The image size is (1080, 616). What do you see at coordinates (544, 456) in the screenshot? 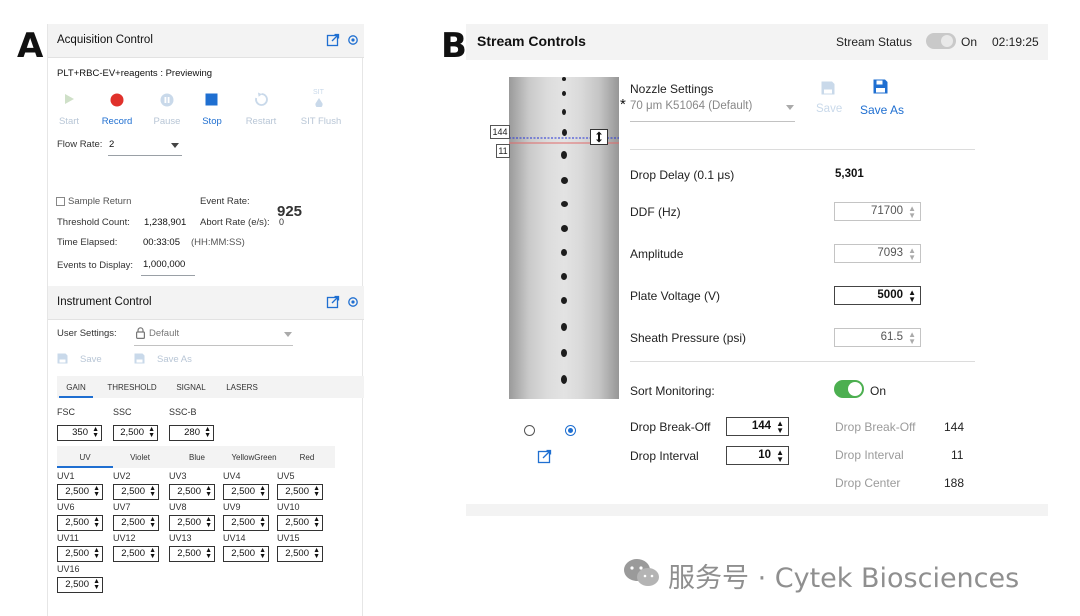
I see `popout-icon` at bounding box center [544, 456].